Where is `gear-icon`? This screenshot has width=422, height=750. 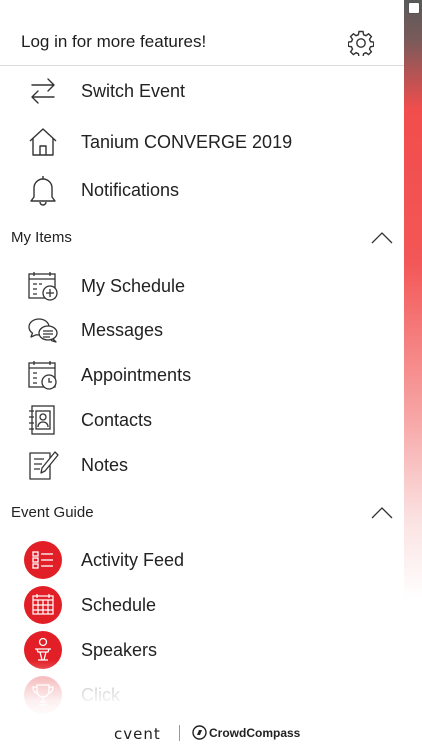 gear-icon is located at coordinates (361, 43).